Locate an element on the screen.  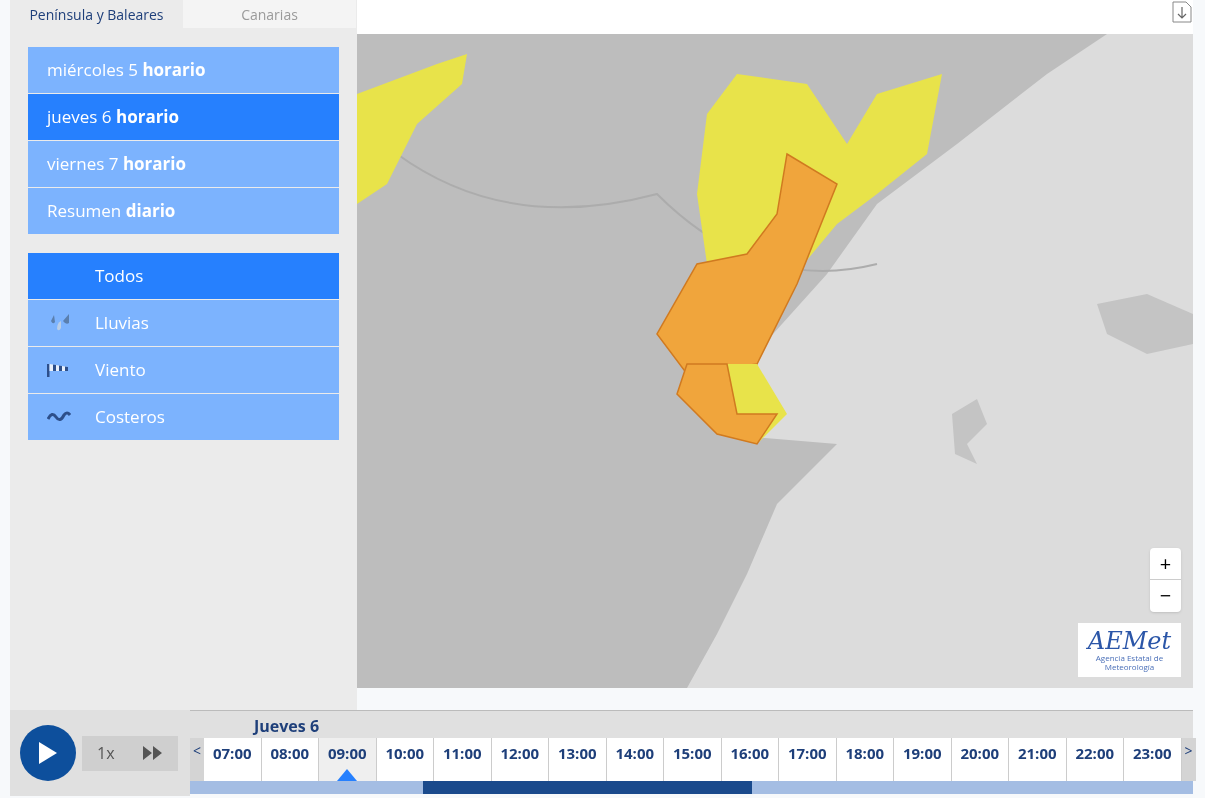
previous-button: < is located at coordinates (197, 759).